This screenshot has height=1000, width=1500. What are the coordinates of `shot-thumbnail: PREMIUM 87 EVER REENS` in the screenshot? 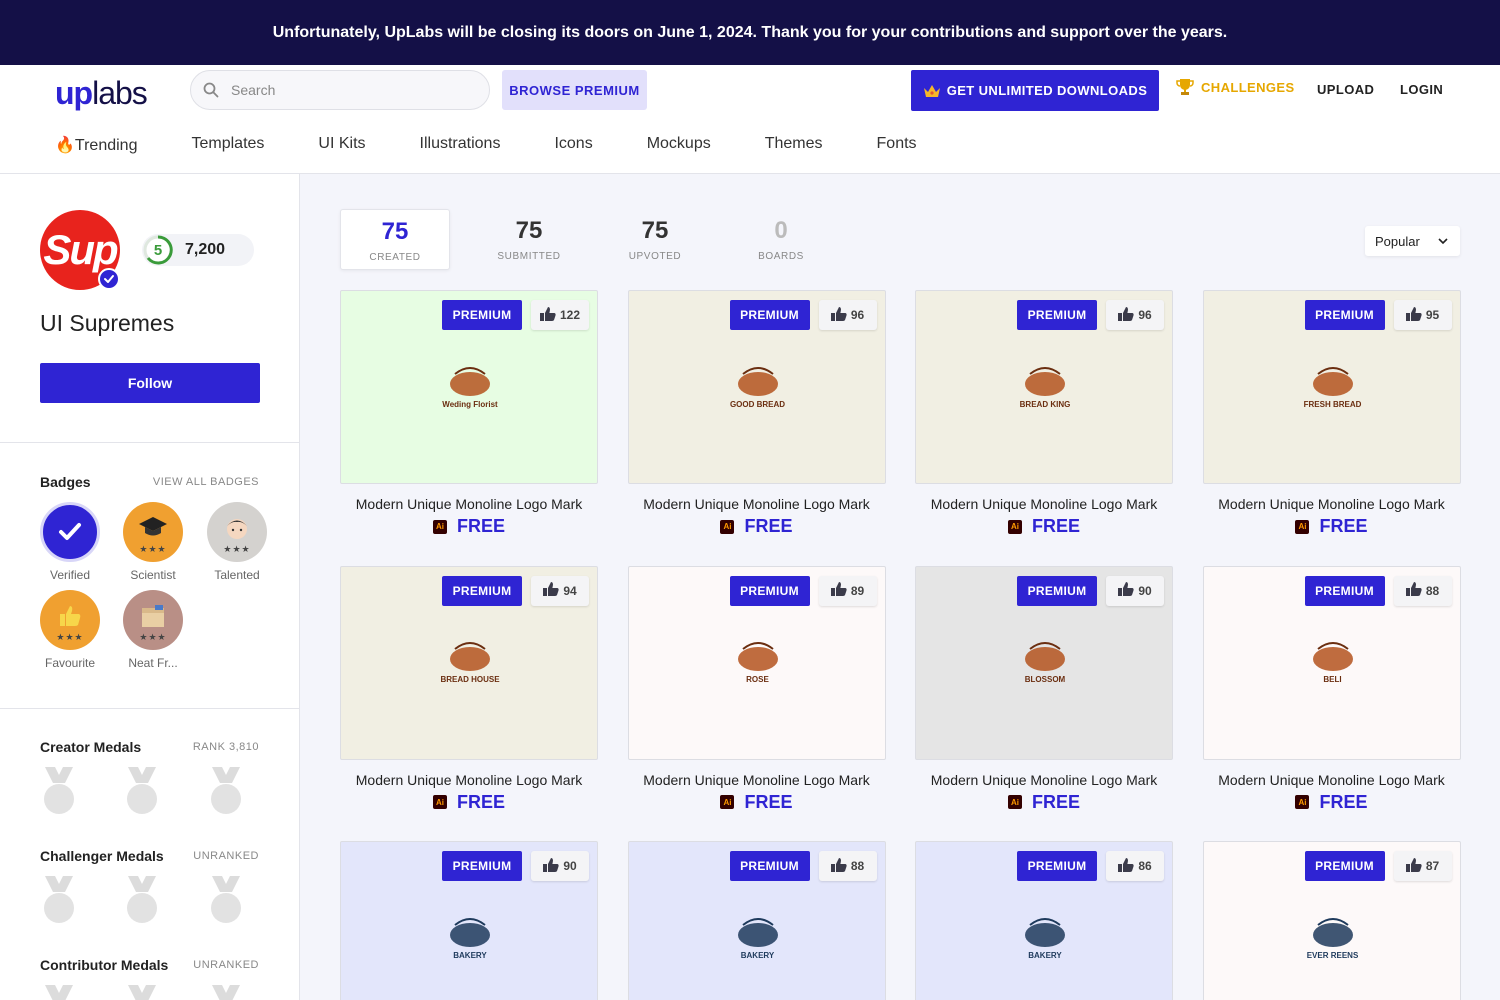 It's located at (1331, 920).